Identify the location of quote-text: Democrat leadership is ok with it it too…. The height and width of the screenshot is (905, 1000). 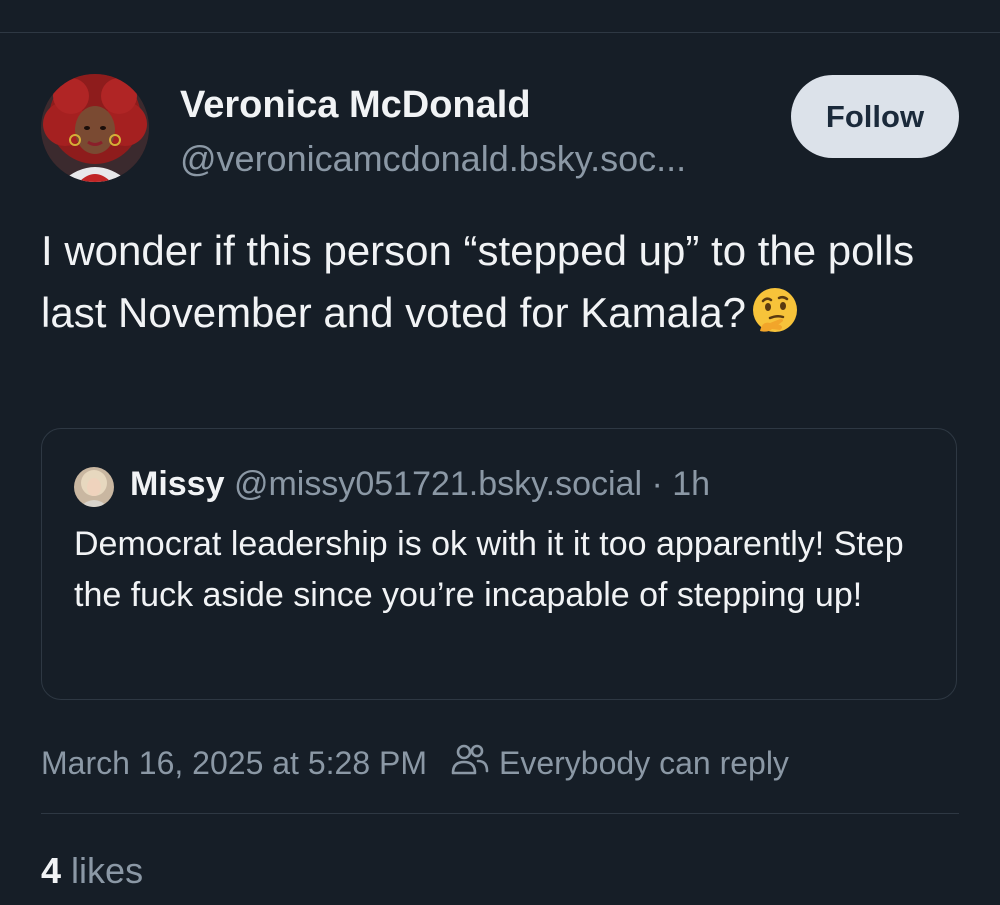
(489, 569).